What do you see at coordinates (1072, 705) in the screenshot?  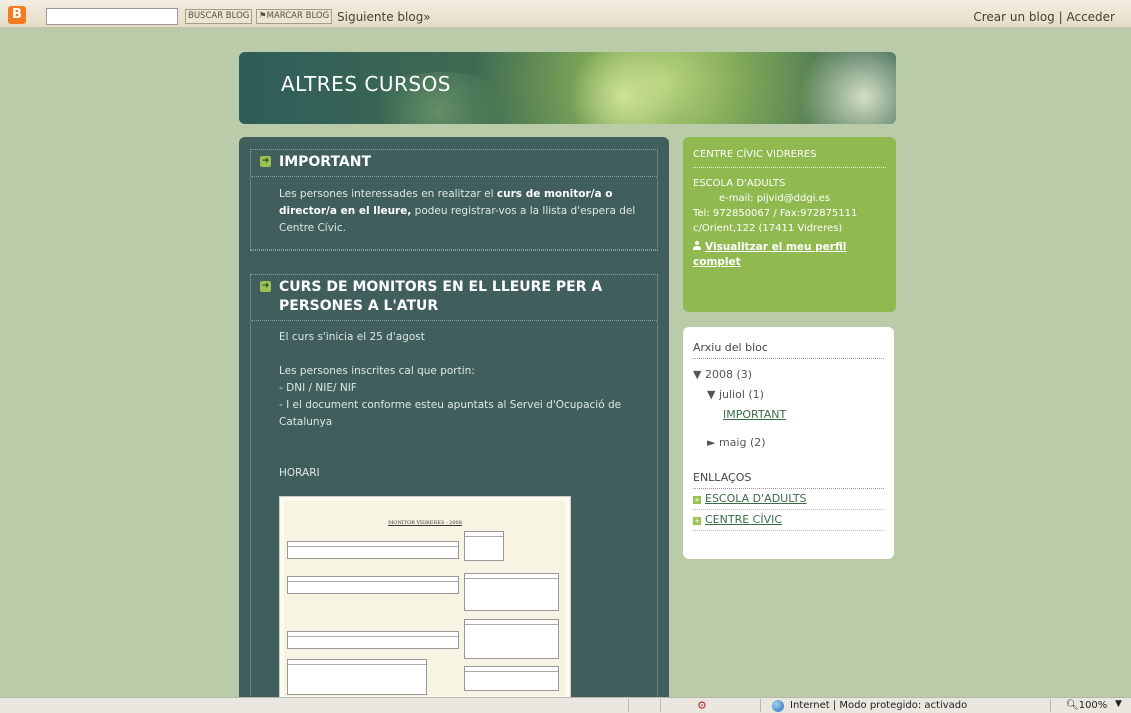 I see `zoom-icon: 🔍︎` at bounding box center [1072, 705].